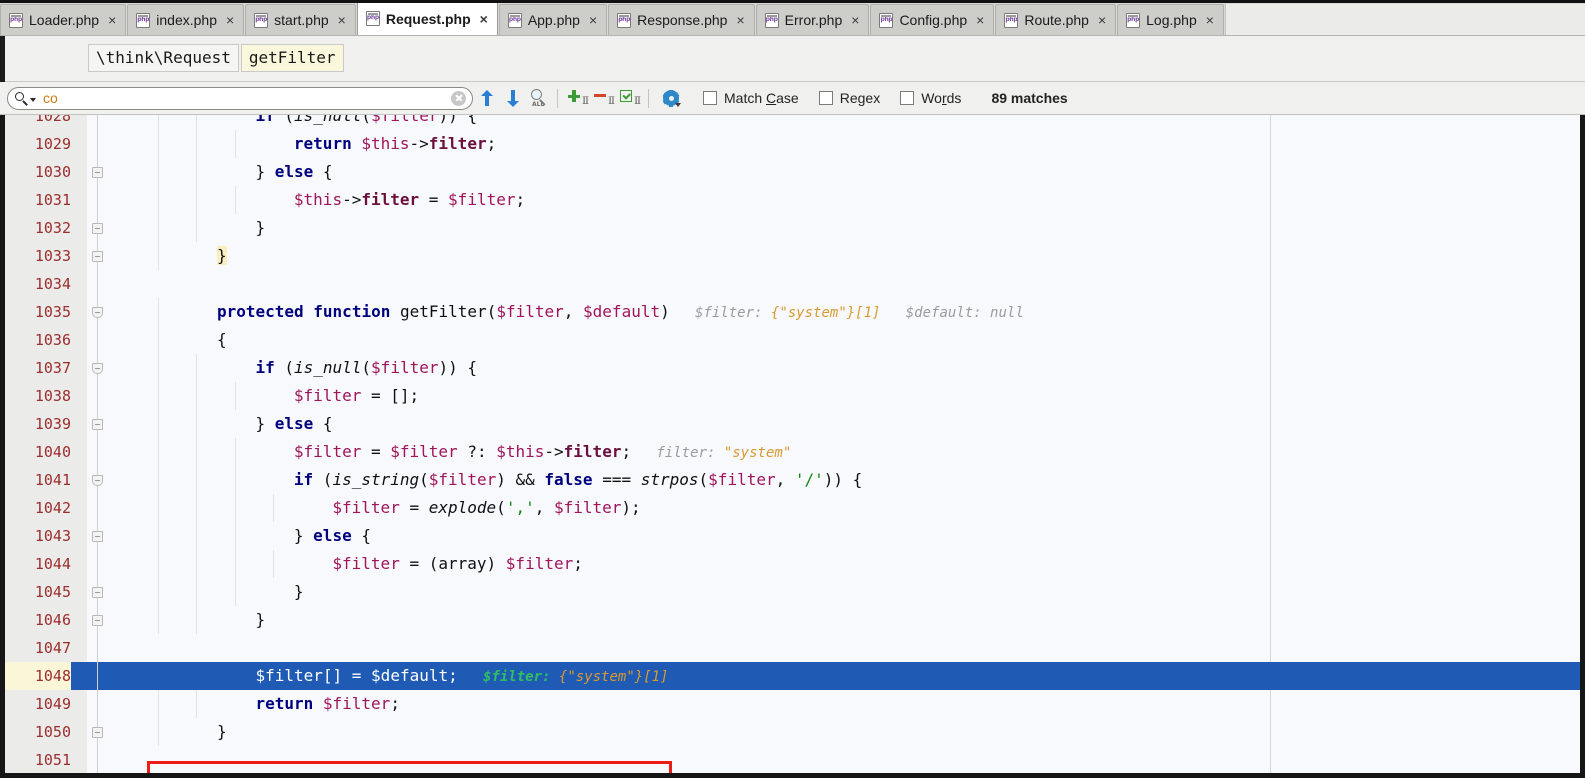 The height and width of the screenshot is (778, 1585). What do you see at coordinates (792, 564) in the screenshot?
I see `code-line: 1044 $filter = (array) $filter;` at bounding box center [792, 564].